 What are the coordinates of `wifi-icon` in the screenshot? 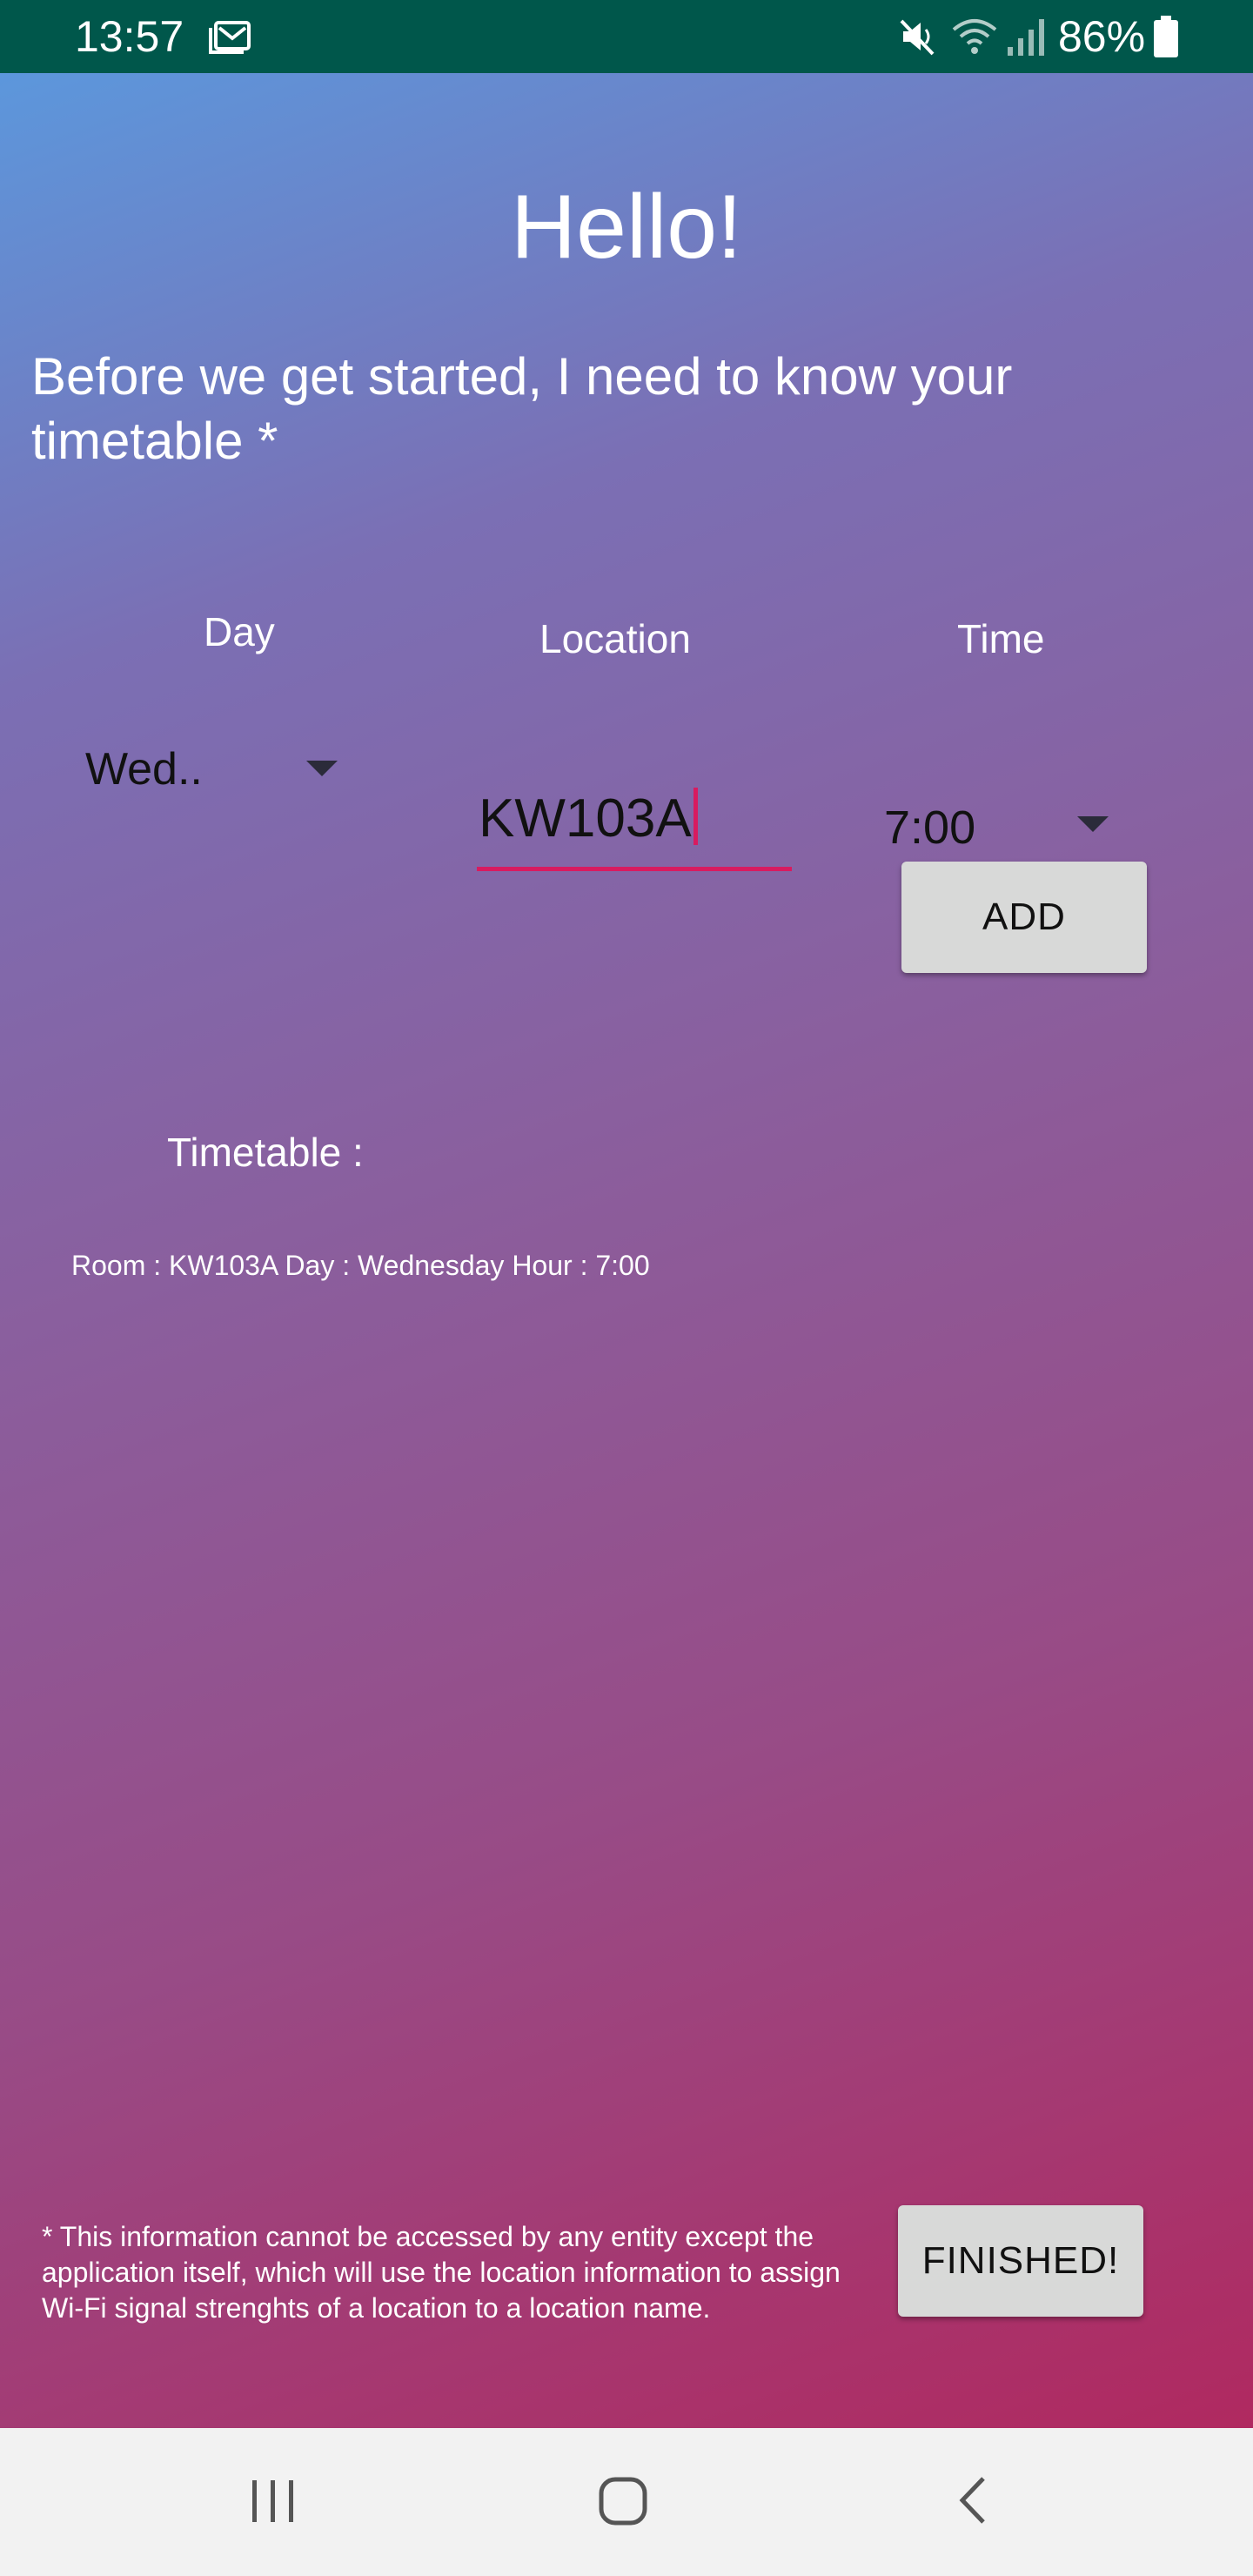 It's located at (974, 37).